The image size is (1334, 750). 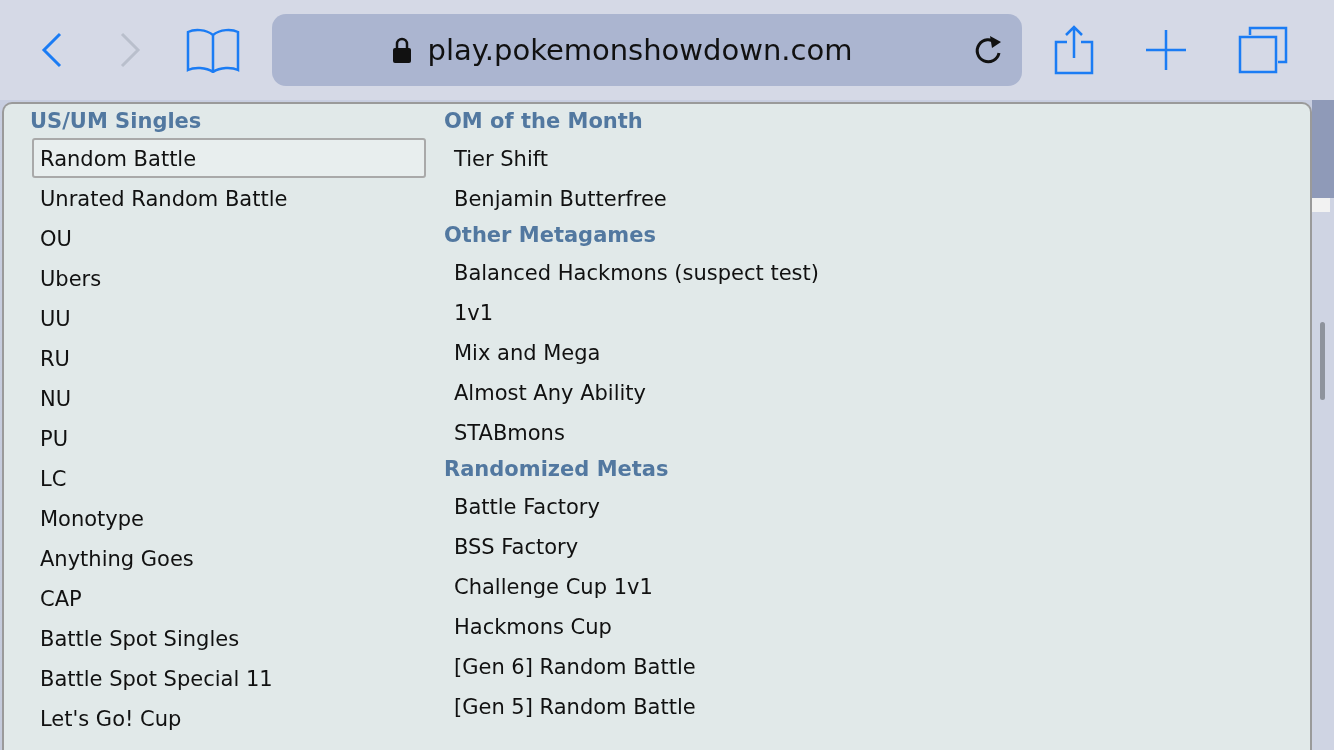 I want to click on section-heading: US/UM Singles, so click(x=116, y=121).